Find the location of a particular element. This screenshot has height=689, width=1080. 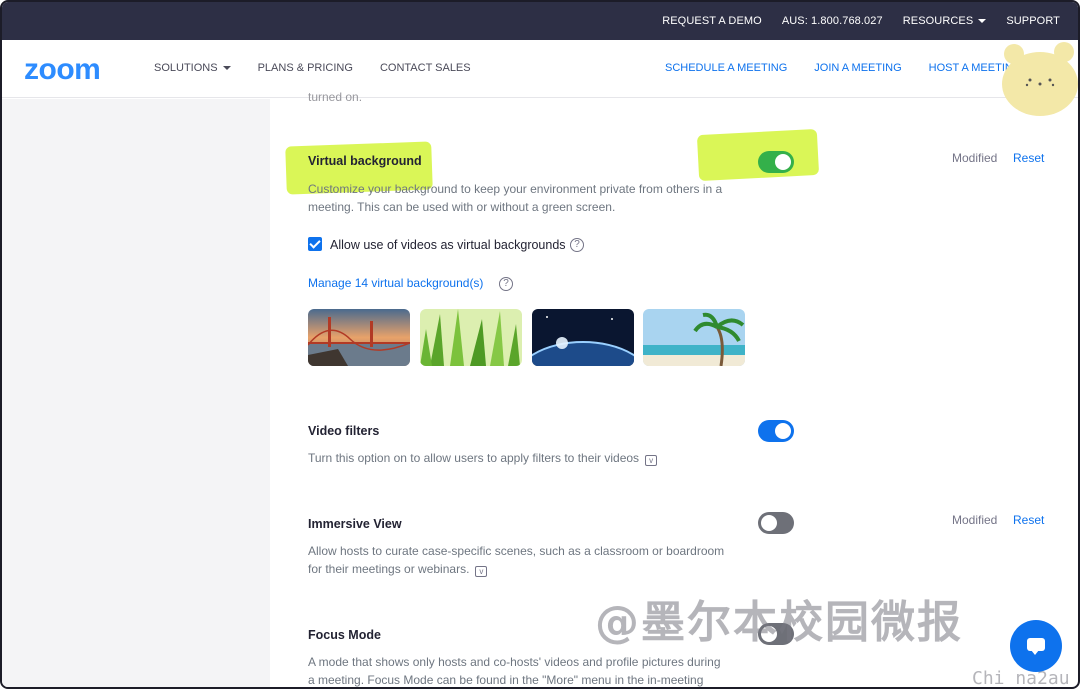

manage-backgrounds-link: Manage 14 virtual background(s) is located at coordinates (395, 283).